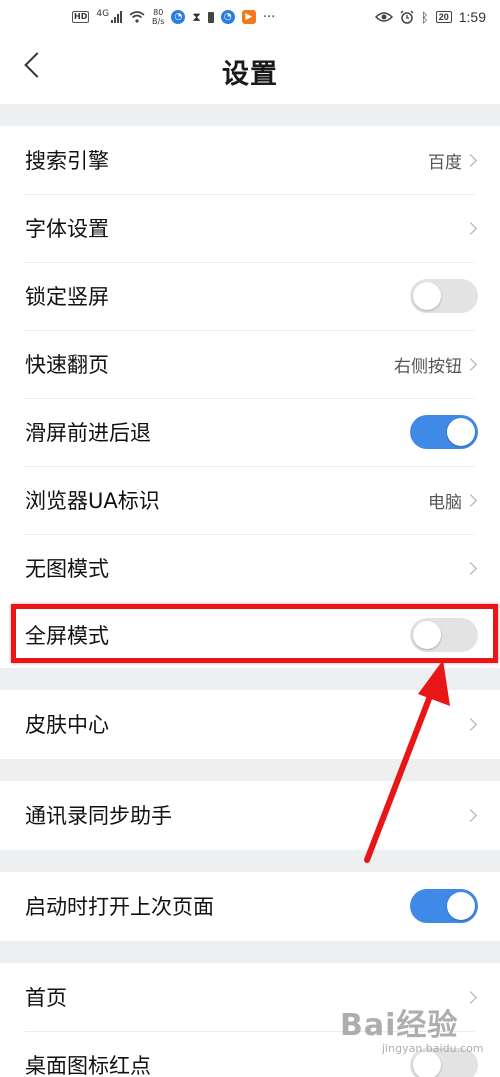 This screenshot has width=500, height=1077. I want to click on annotation-arrow, so click(407, 761).